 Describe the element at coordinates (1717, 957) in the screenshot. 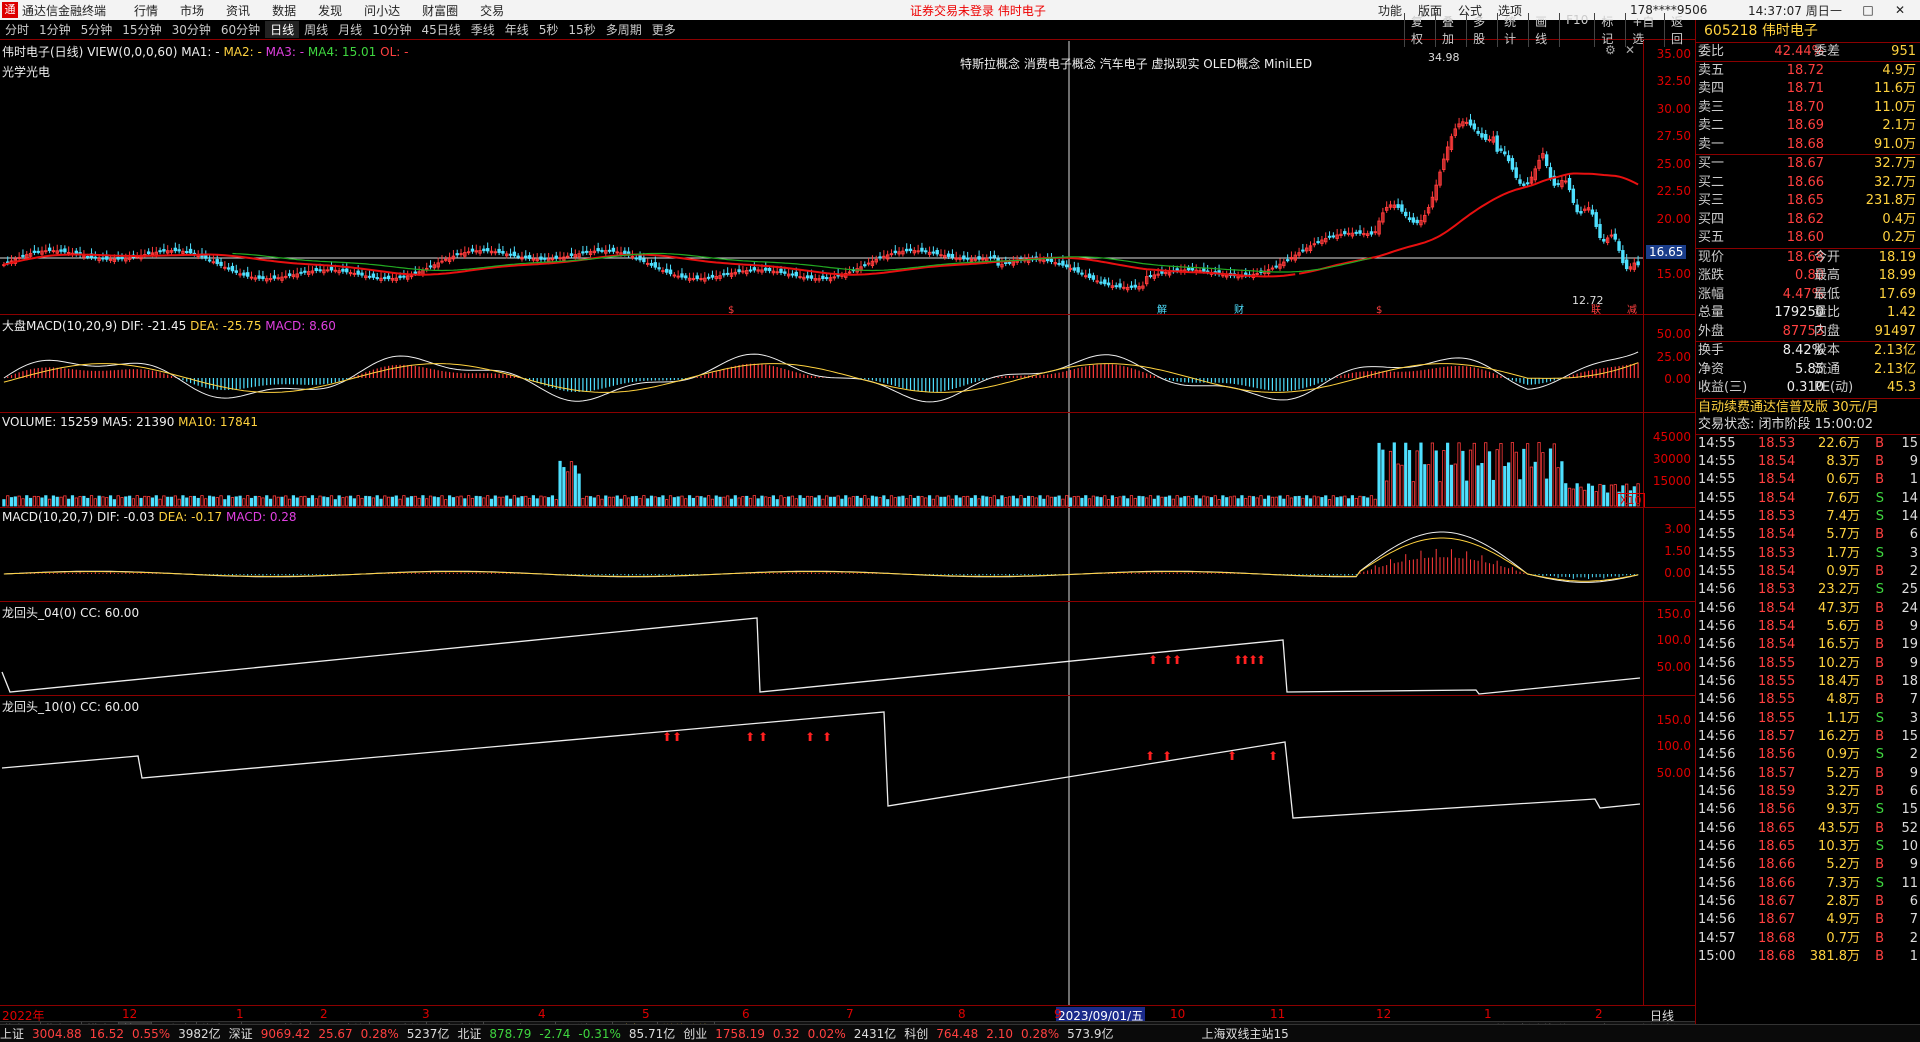

I see `tick-time: 15:00` at that location.